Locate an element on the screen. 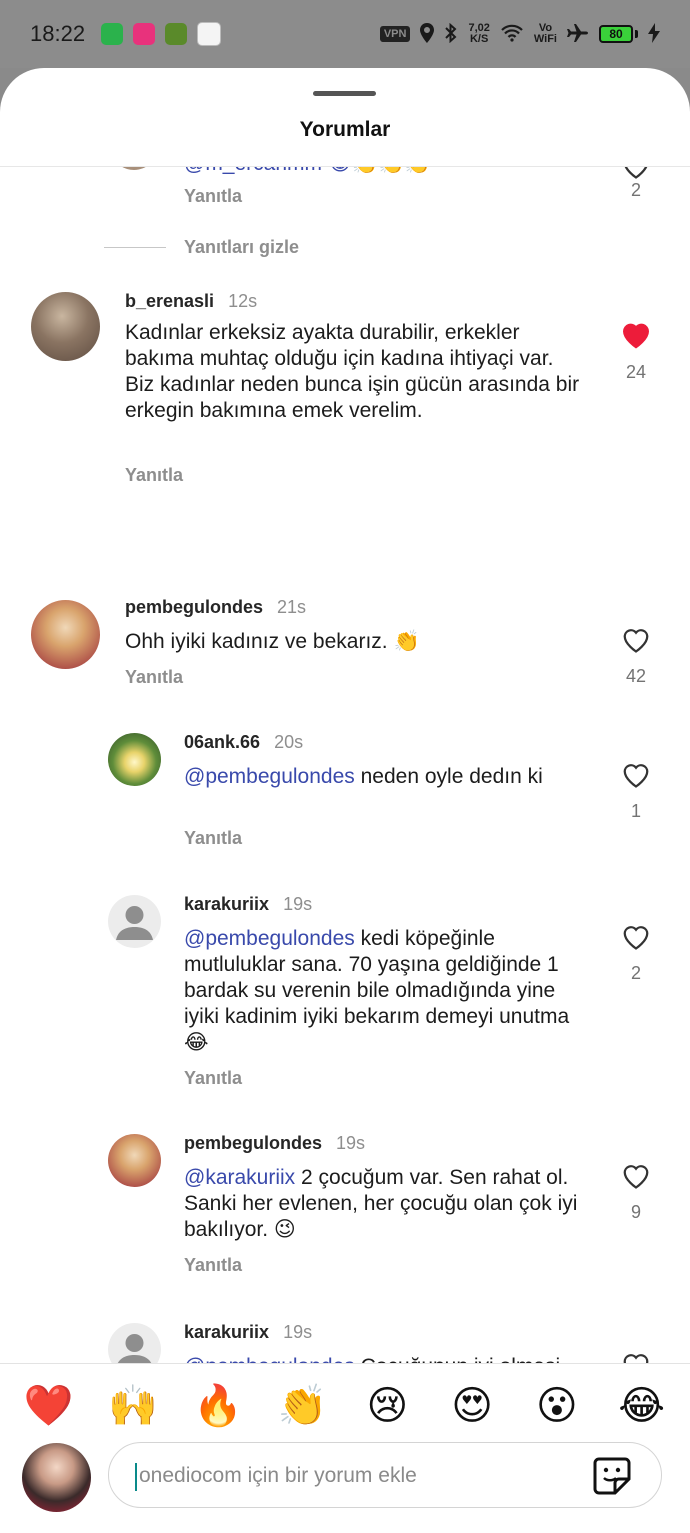 The height and width of the screenshot is (1533, 690). status-time: 18:22 is located at coordinates (58, 33).